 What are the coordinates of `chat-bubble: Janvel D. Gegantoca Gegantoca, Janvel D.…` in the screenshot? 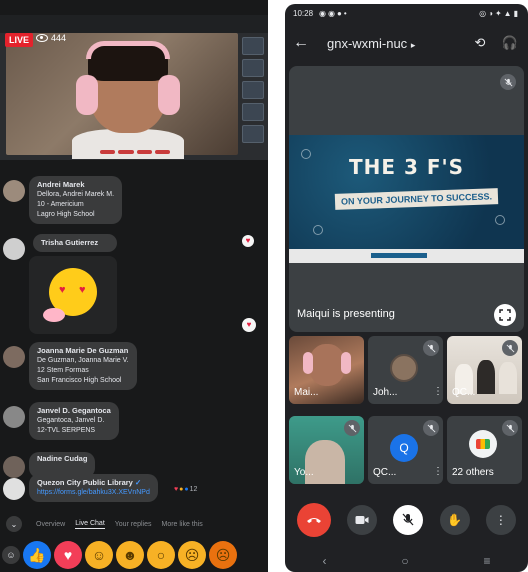 It's located at (74, 421).